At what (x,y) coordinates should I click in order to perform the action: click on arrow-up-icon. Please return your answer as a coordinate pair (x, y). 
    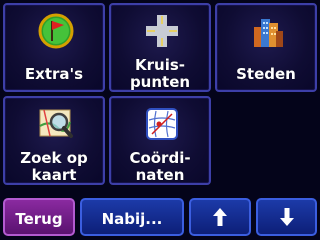
    Looking at the image, I should click on (220, 217).